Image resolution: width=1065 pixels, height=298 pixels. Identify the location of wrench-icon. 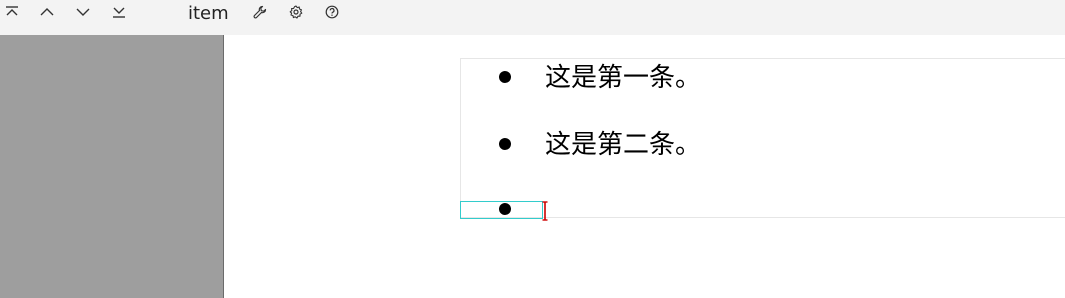
(260, 12).